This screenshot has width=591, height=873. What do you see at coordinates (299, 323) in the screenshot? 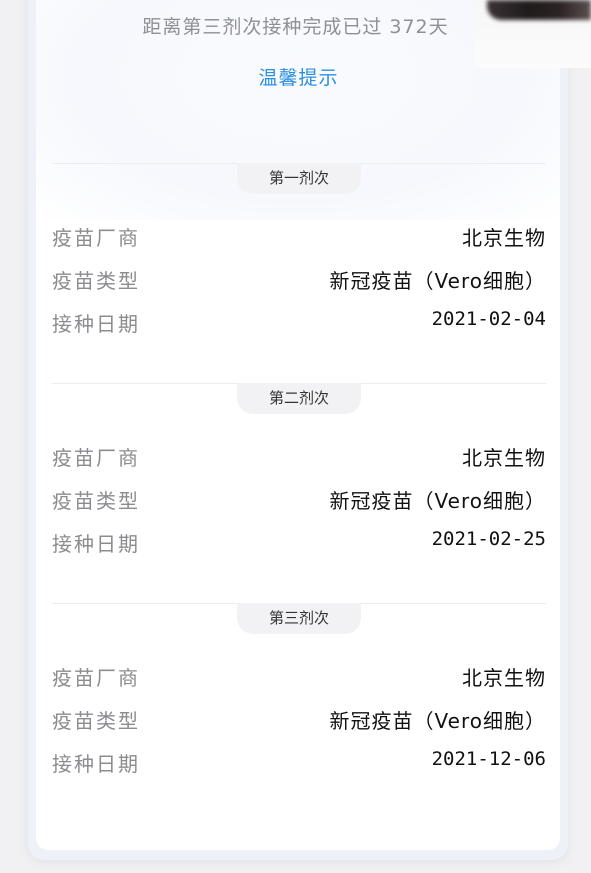
I see `vaccination-date-row: 接种日期 2021-02-04` at bounding box center [299, 323].